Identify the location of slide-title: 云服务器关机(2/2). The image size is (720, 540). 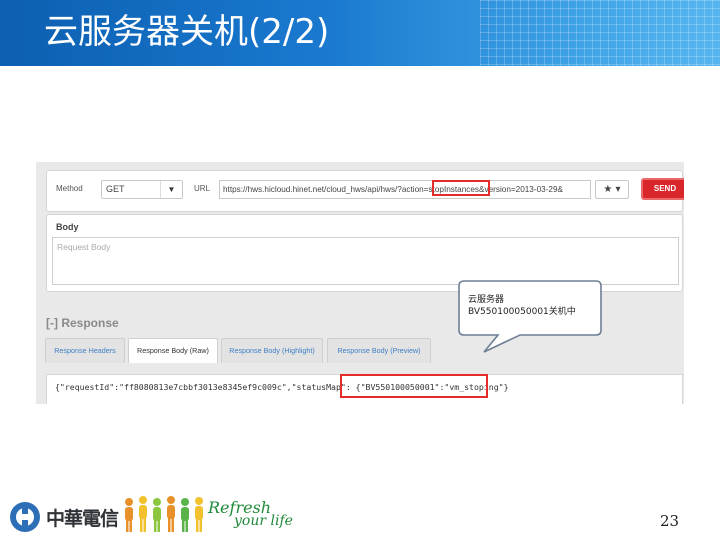
(187, 32).